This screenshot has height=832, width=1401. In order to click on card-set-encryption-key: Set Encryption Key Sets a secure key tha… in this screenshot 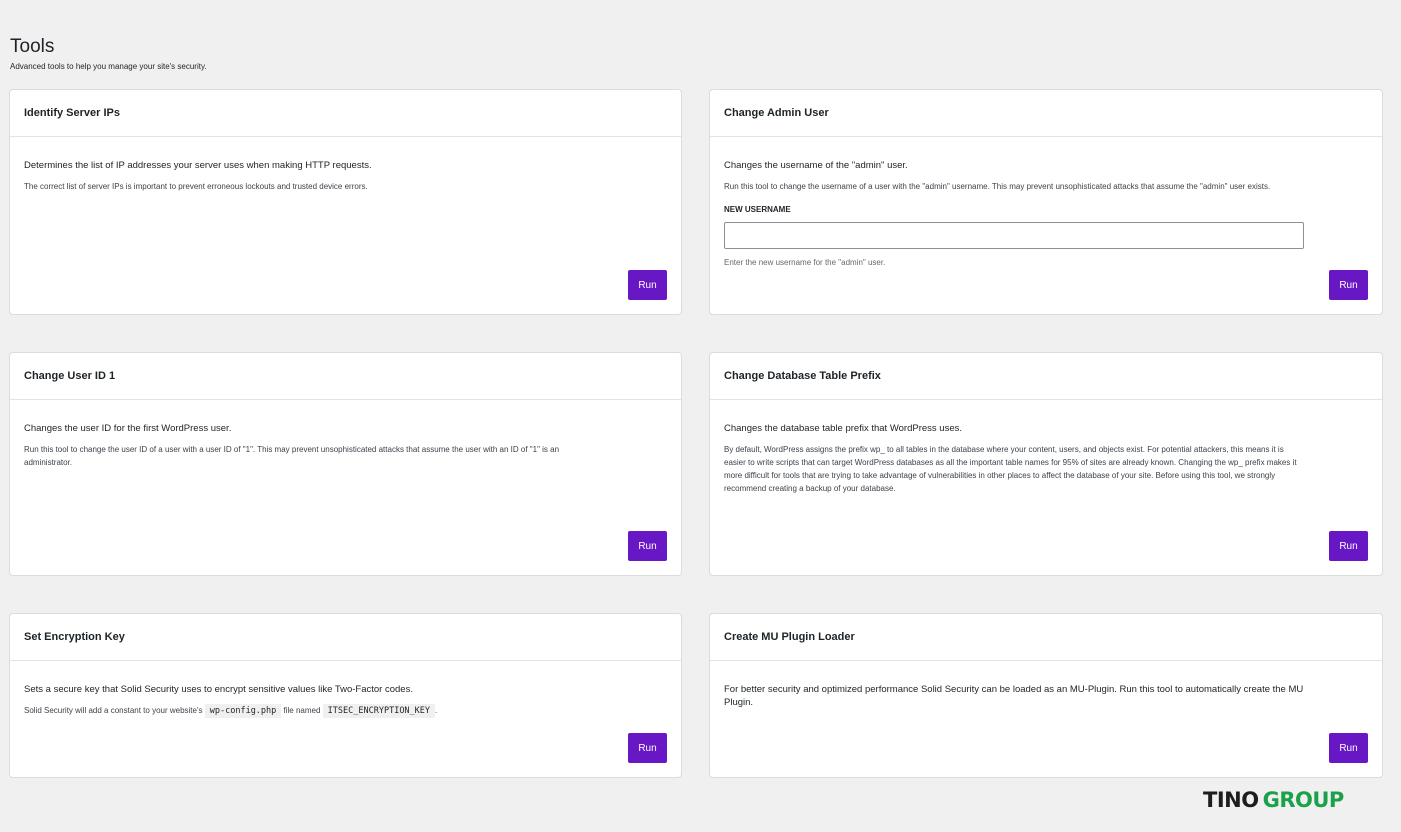, I will do `click(345, 695)`.